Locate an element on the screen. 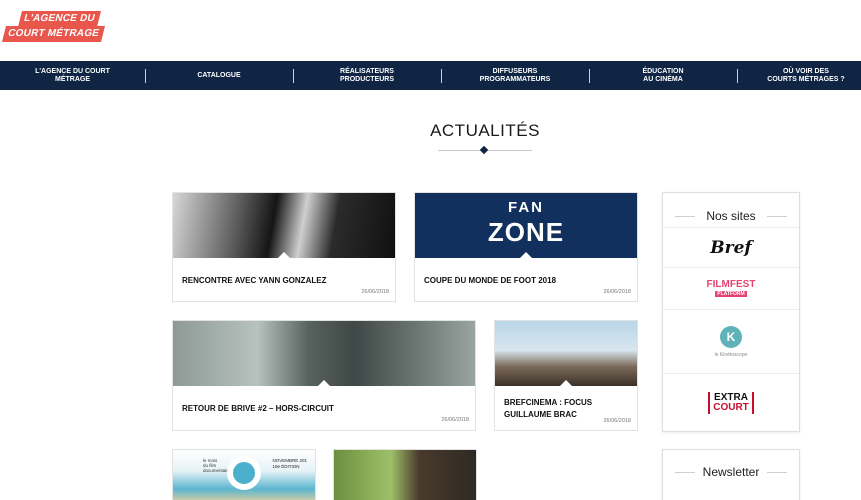 The image size is (861, 500). newsletter-panel: Newsletter is located at coordinates (731, 474).